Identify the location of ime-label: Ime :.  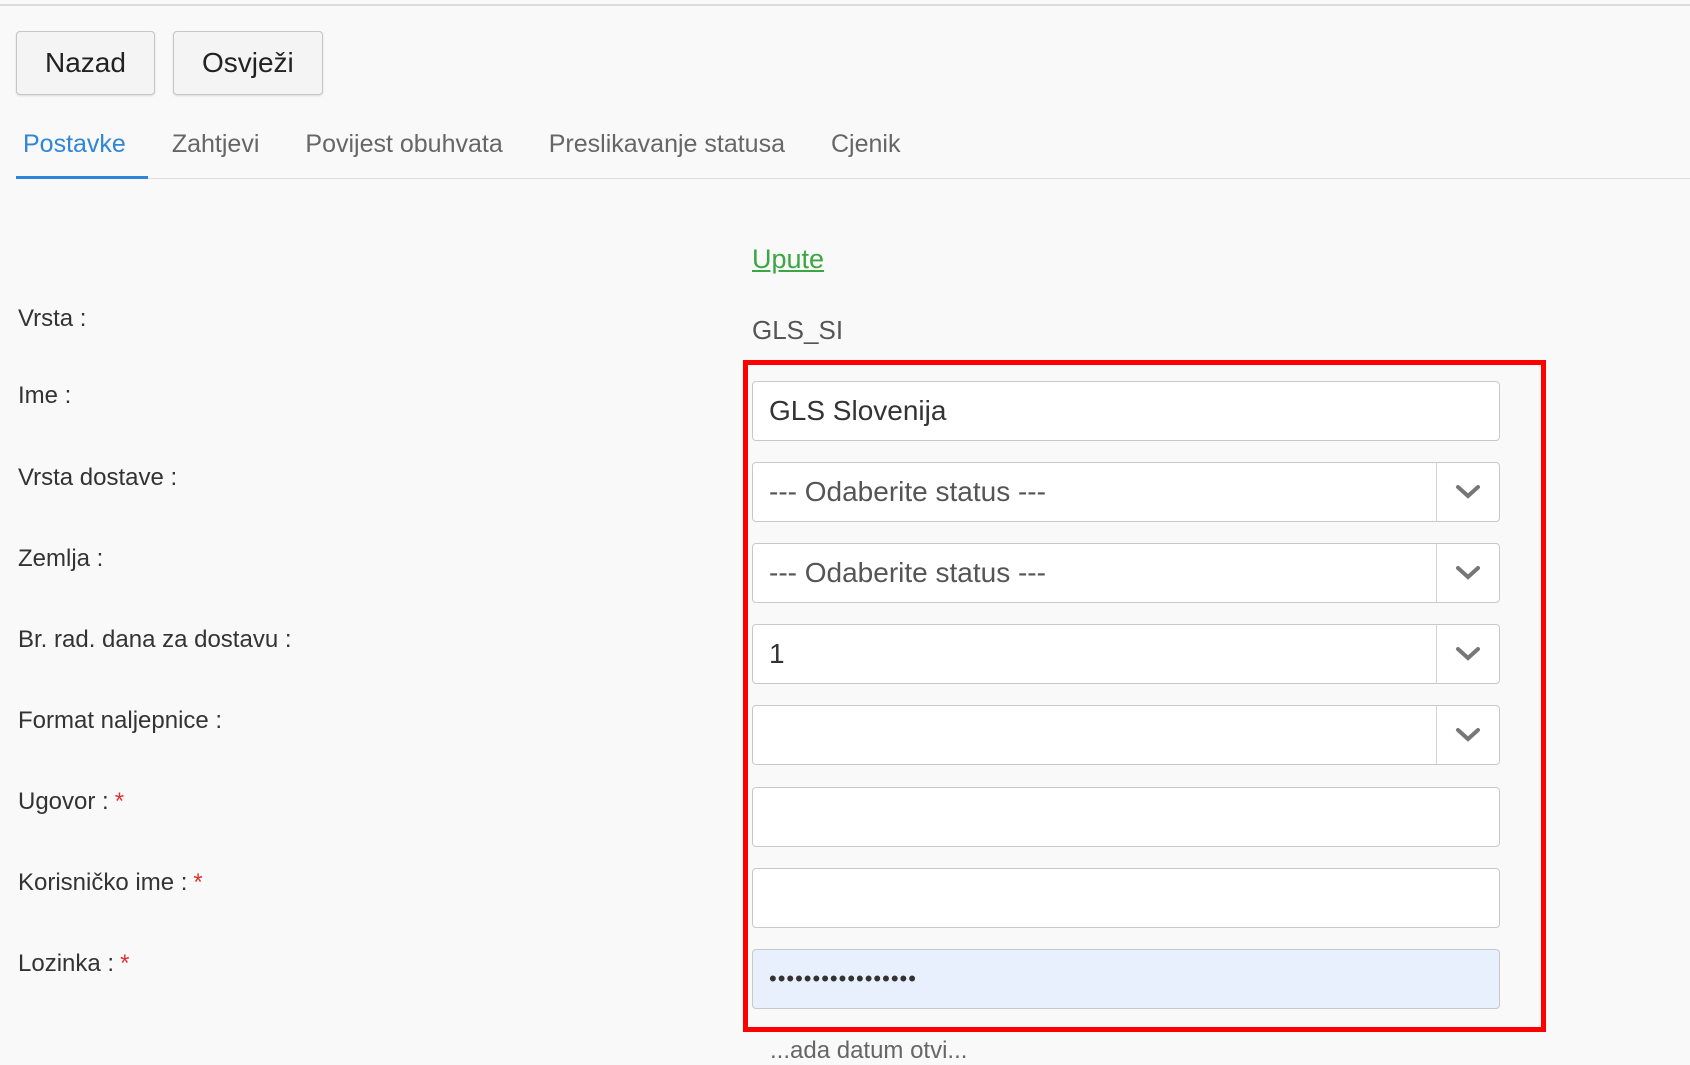
(45, 395).